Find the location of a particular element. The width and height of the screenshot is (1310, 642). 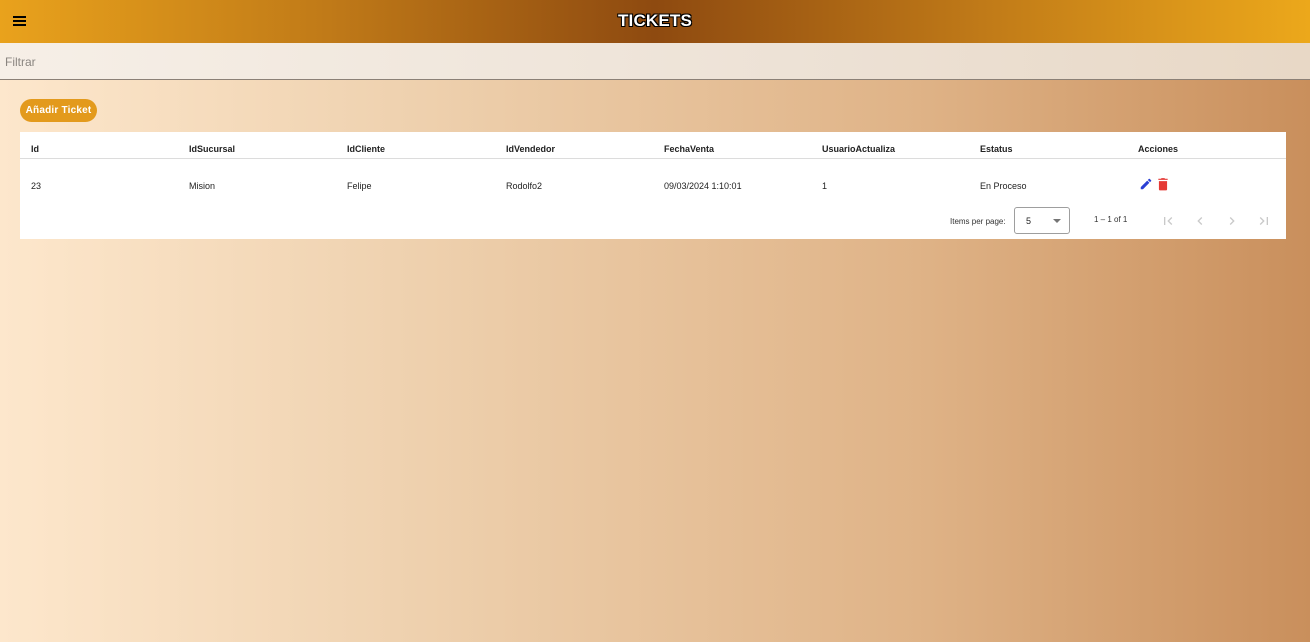

column-header-acciones: Acciones is located at coordinates (1158, 149).